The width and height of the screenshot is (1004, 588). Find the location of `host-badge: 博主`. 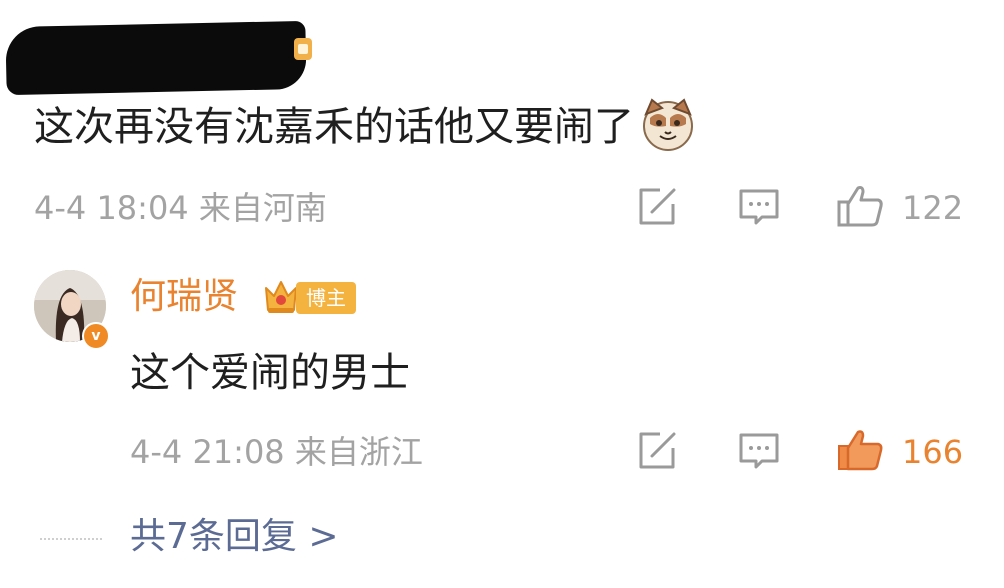

host-badge: 博主 is located at coordinates (326, 298).